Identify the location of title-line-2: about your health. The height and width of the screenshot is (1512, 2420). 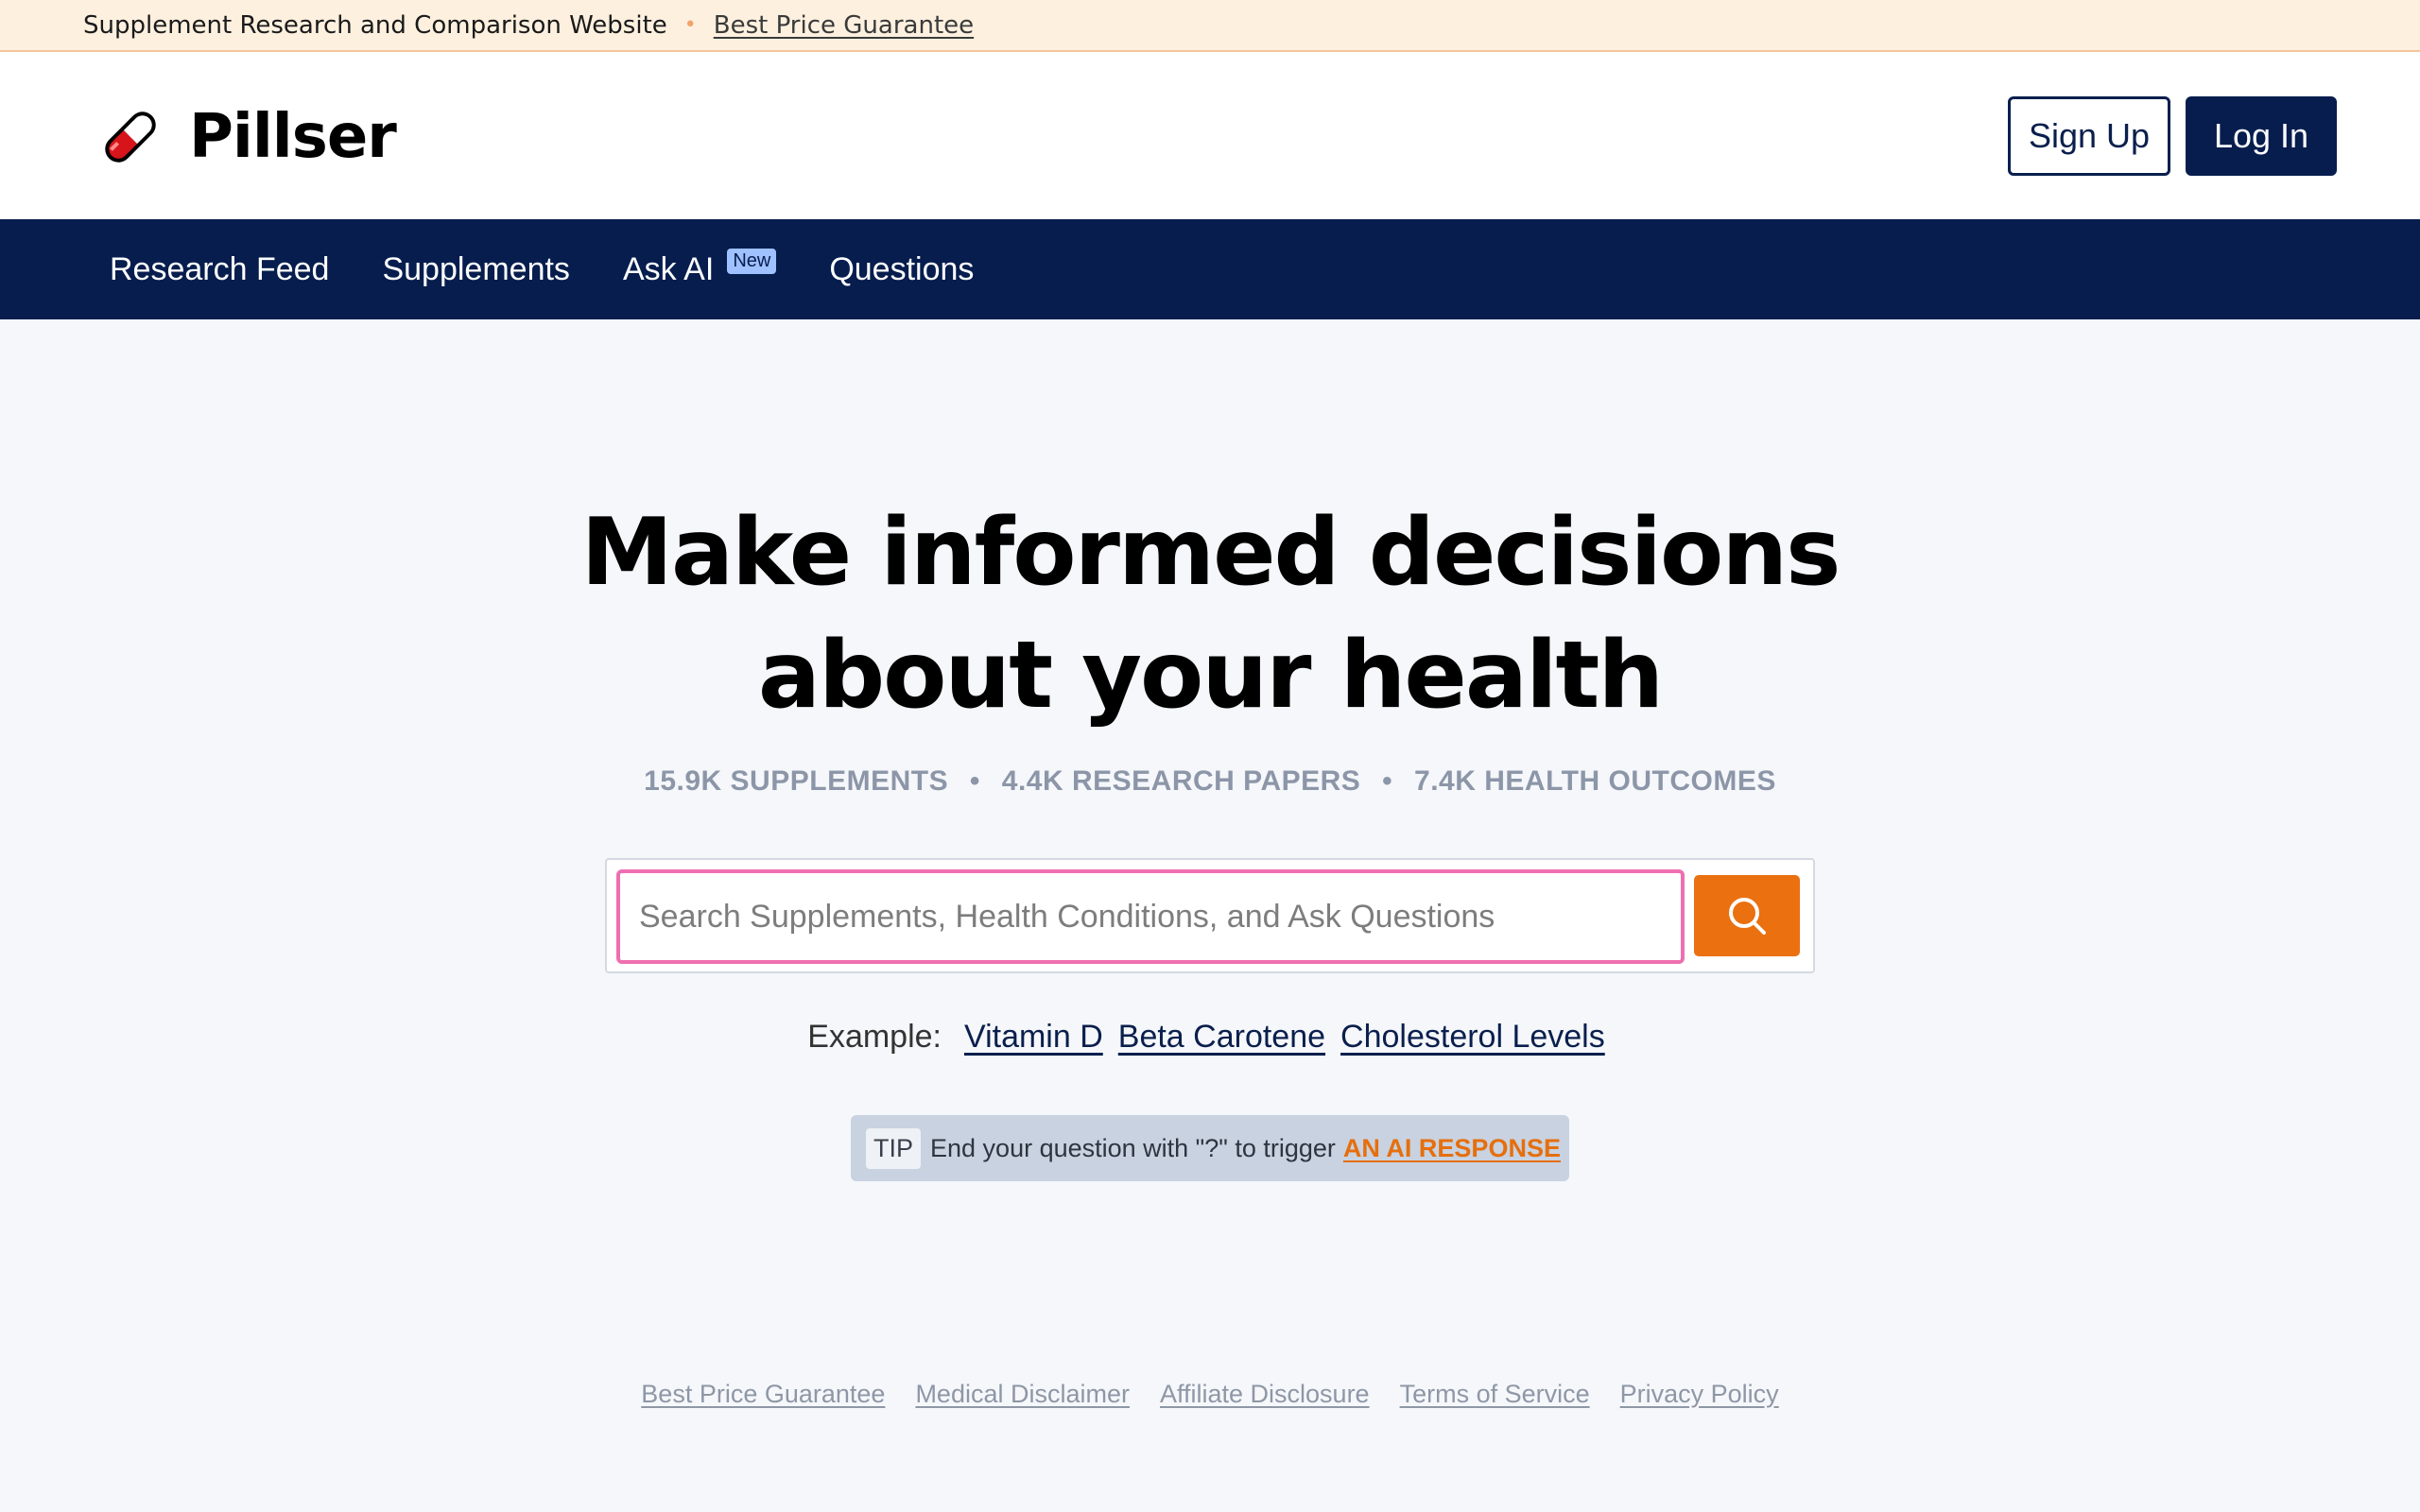
(1210, 676).